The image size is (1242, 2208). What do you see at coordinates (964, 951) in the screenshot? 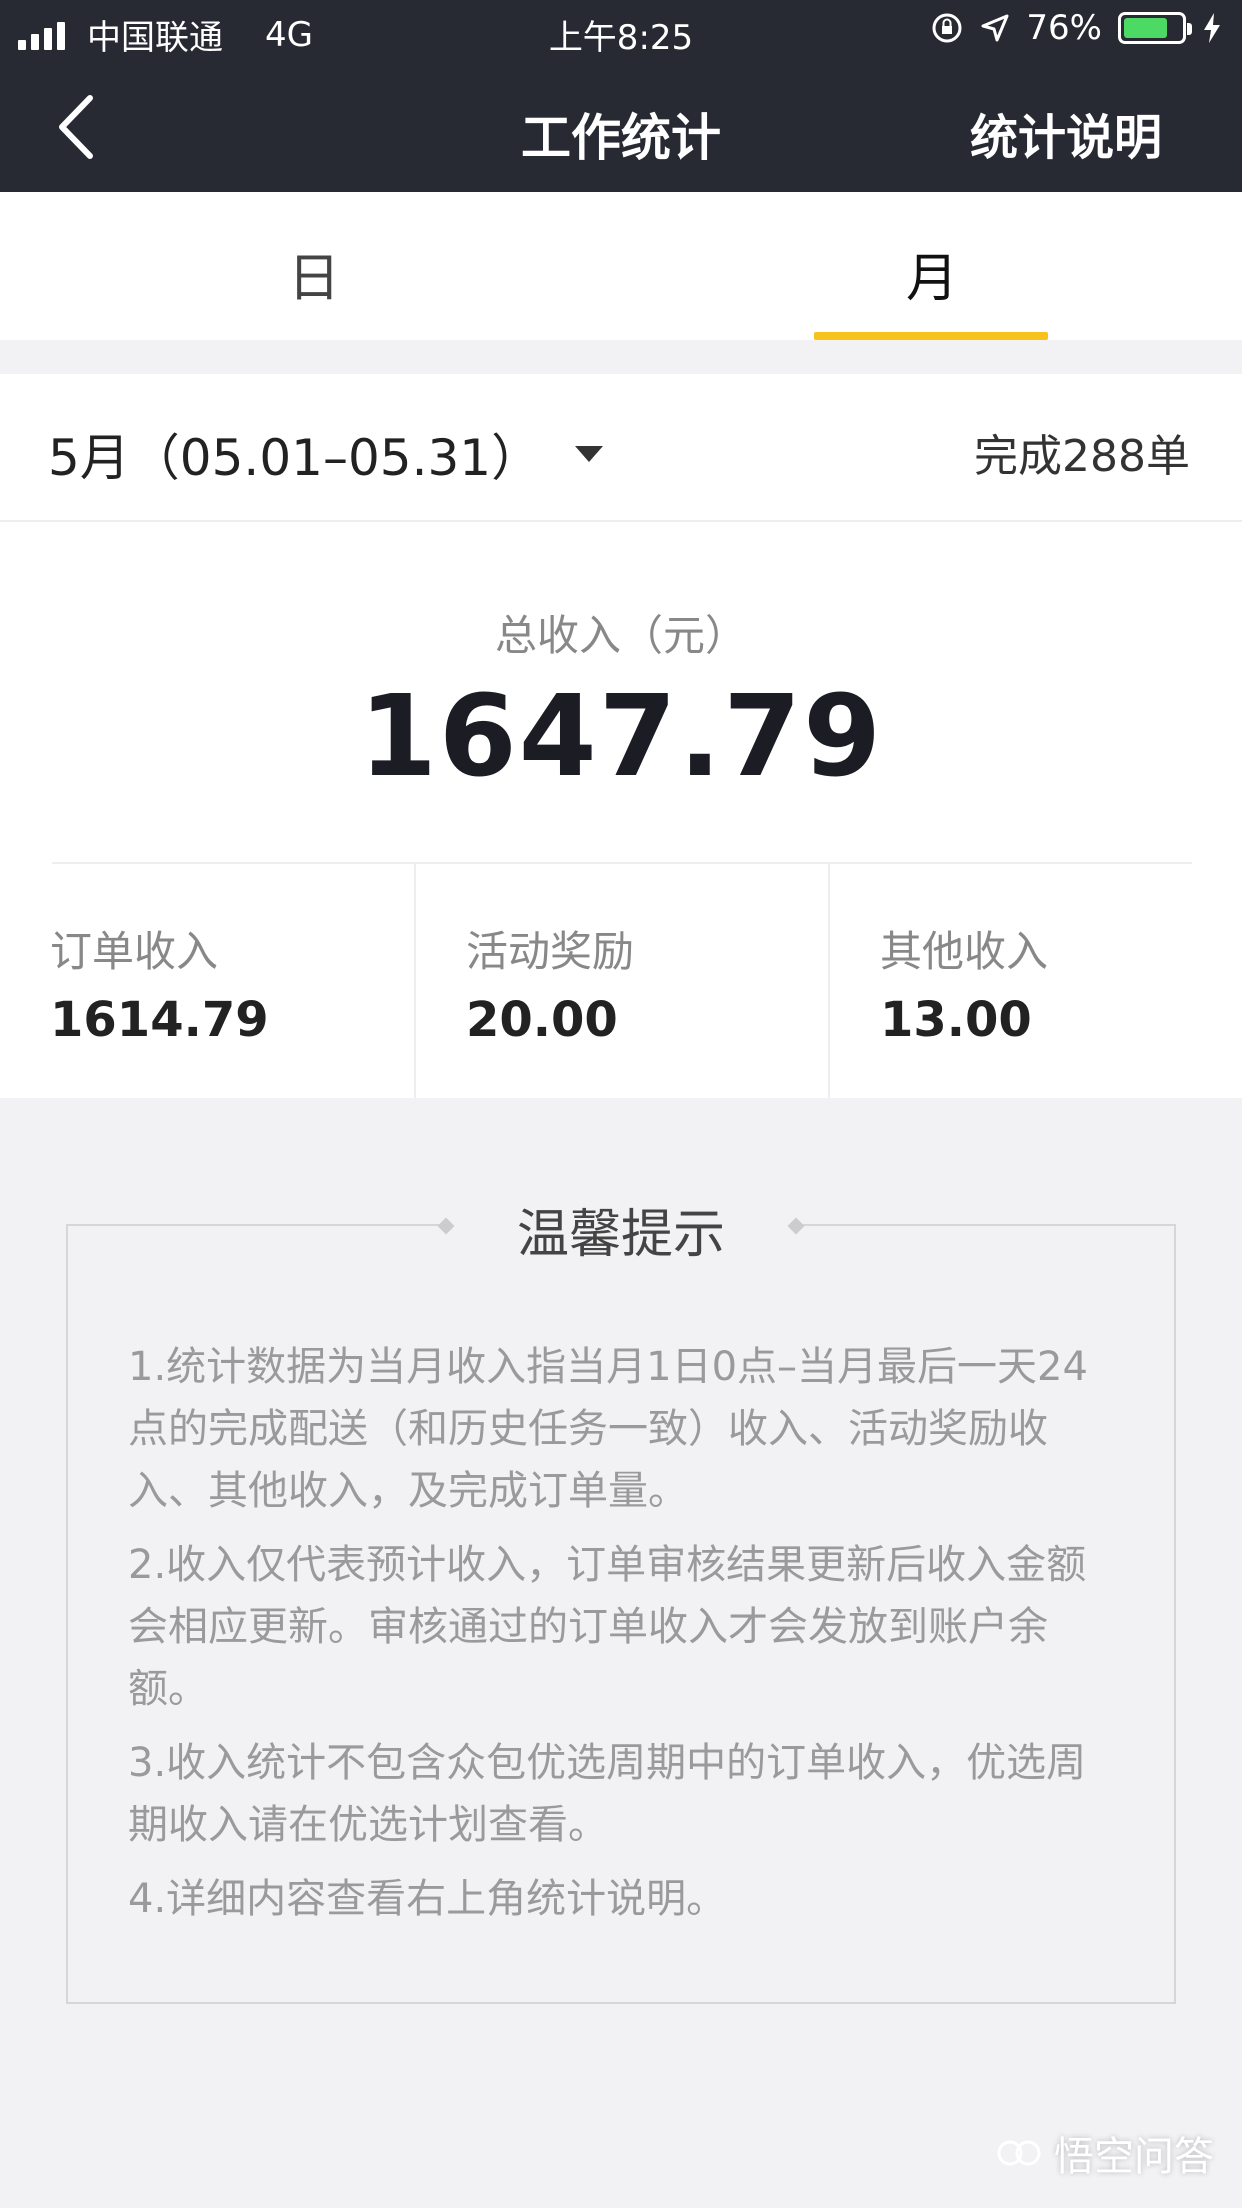
I see `income-item-label: 其他收入` at bounding box center [964, 951].